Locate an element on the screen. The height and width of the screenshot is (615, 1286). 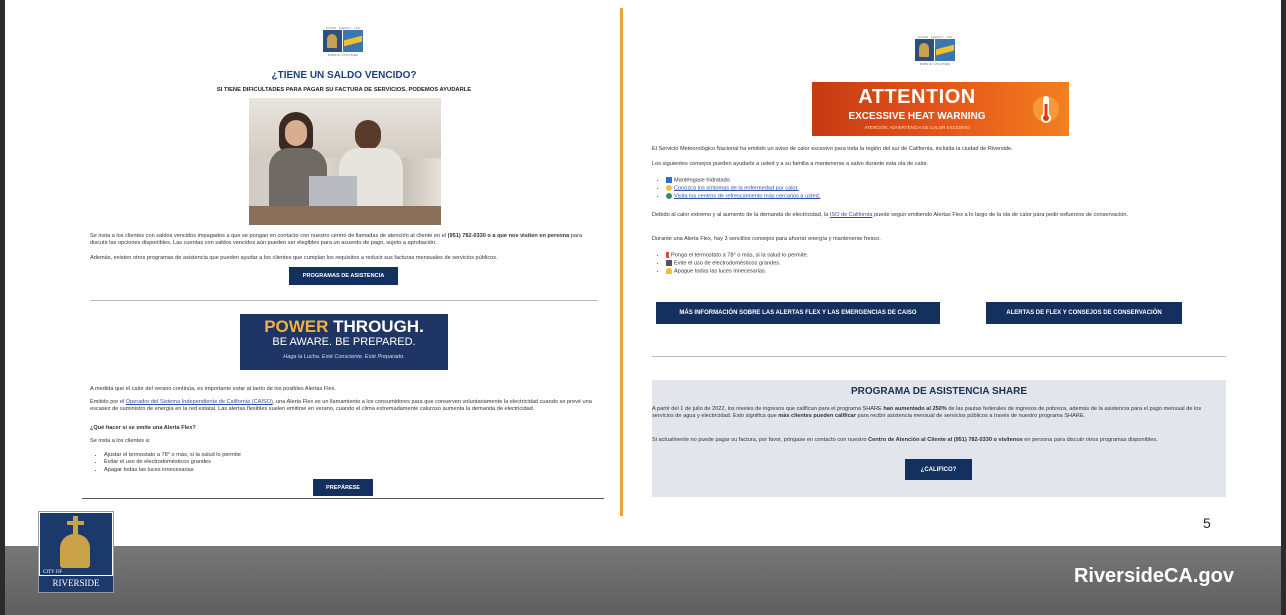
thermometer-small-icon is located at coordinates (667, 255).